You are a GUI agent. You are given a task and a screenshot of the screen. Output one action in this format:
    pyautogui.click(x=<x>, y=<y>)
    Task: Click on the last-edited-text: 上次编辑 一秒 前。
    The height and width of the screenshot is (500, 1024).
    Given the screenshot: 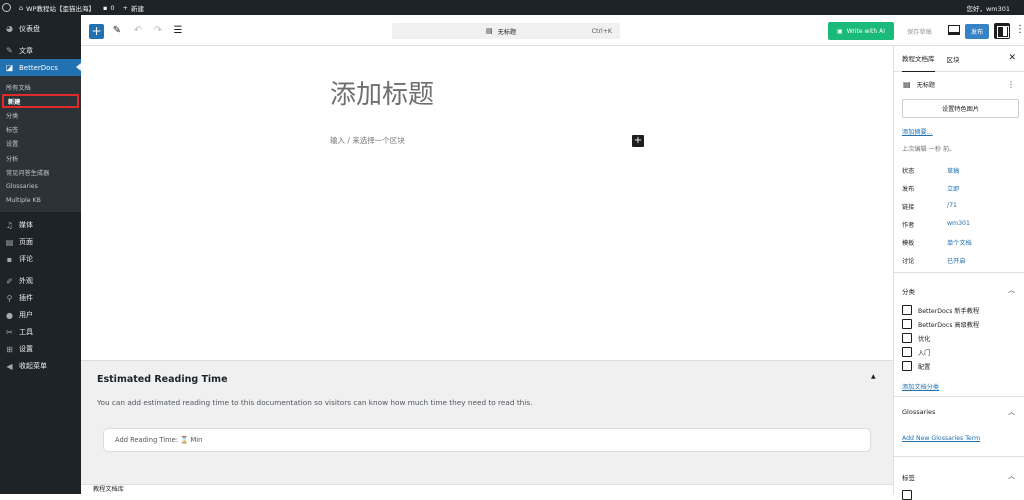 What is the action you would take?
    pyautogui.click(x=929, y=149)
    